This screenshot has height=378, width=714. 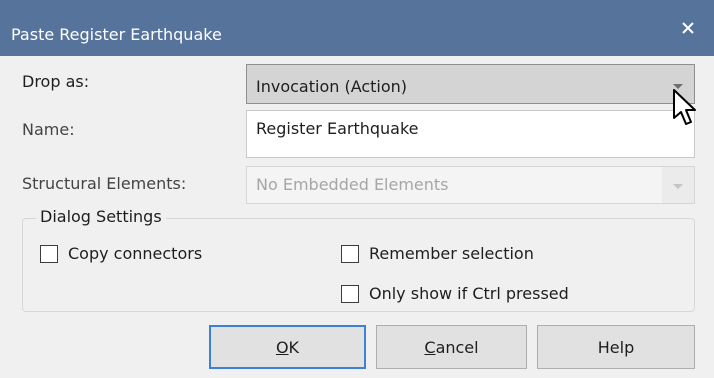 What do you see at coordinates (678, 186) in the screenshot?
I see `chevron-down-icon` at bounding box center [678, 186].